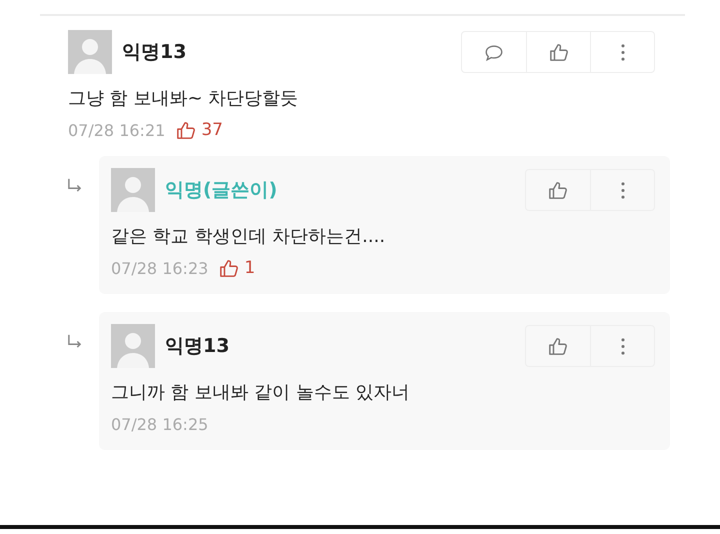 This screenshot has width=720, height=534. I want to click on timestamp: 07/28 16:21, so click(117, 130).